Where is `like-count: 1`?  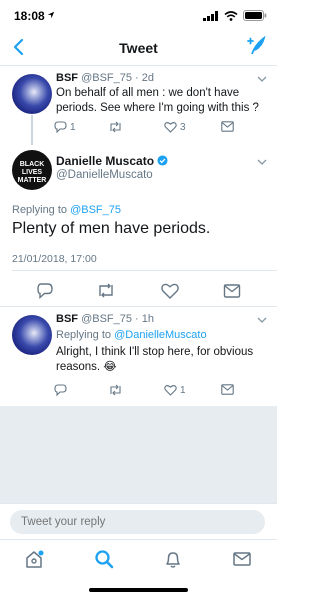 like-count: 1 is located at coordinates (183, 390).